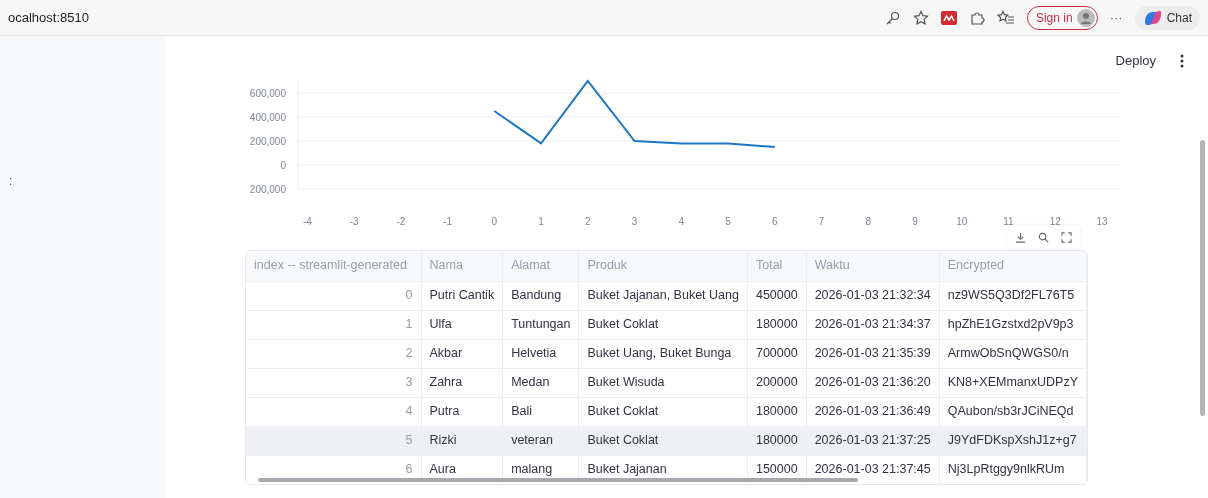 This screenshot has height=498, width=1208. I want to click on table-row: 6 Aura malang Buket Jajanan 150000 2026-01-03 21:37:45 Nj3LpRtggy9nlkRUm, so click(666, 469).